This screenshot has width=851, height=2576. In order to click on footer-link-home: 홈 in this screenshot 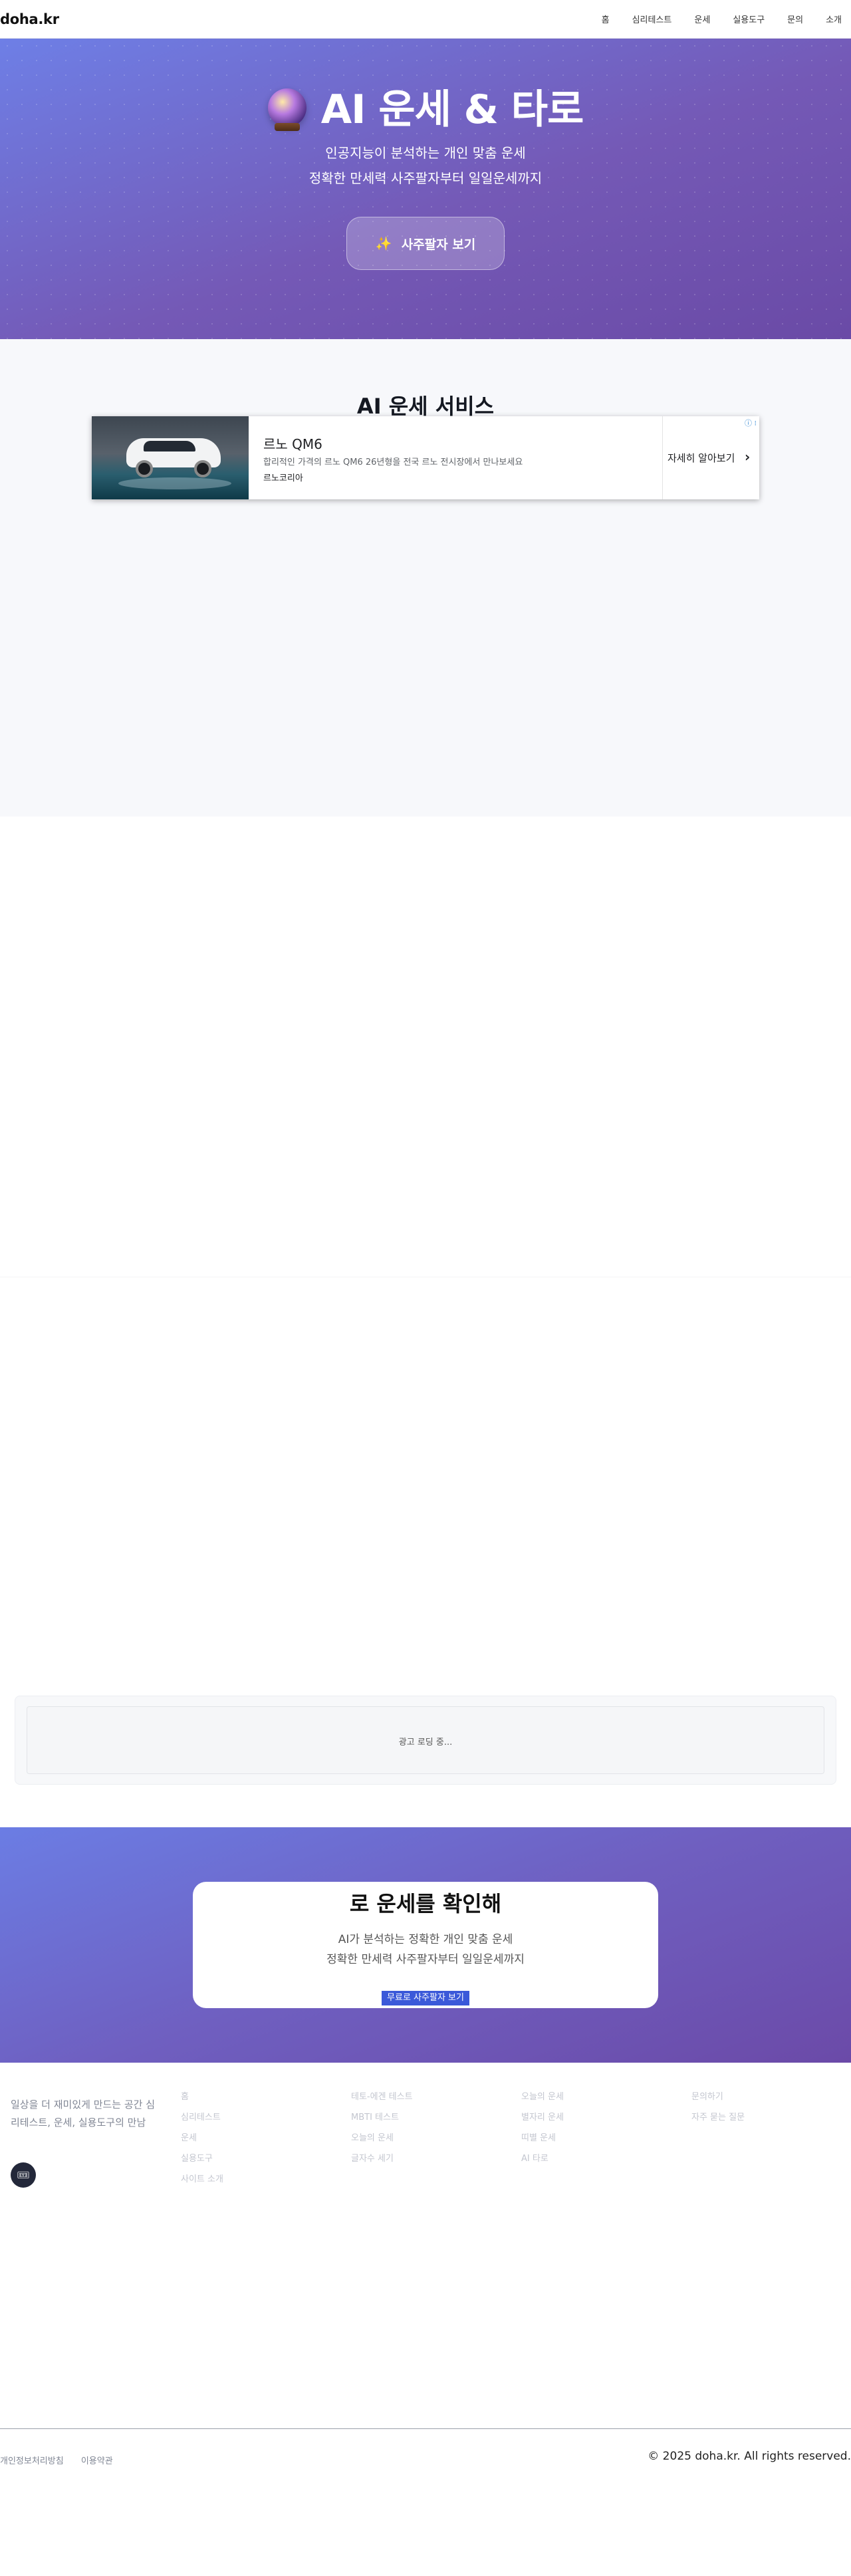, I will do `click(202, 2097)`.